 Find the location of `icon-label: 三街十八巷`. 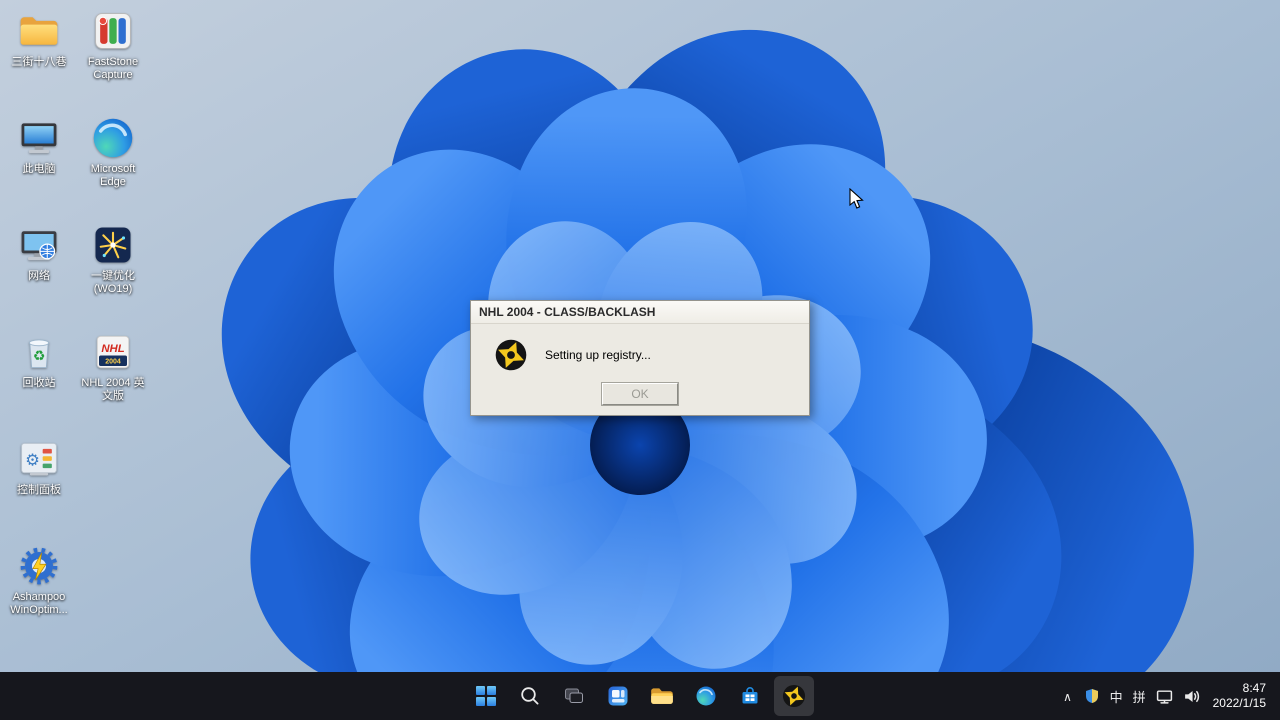

icon-label: 三街十八巷 is located at coordinates (39, 62).